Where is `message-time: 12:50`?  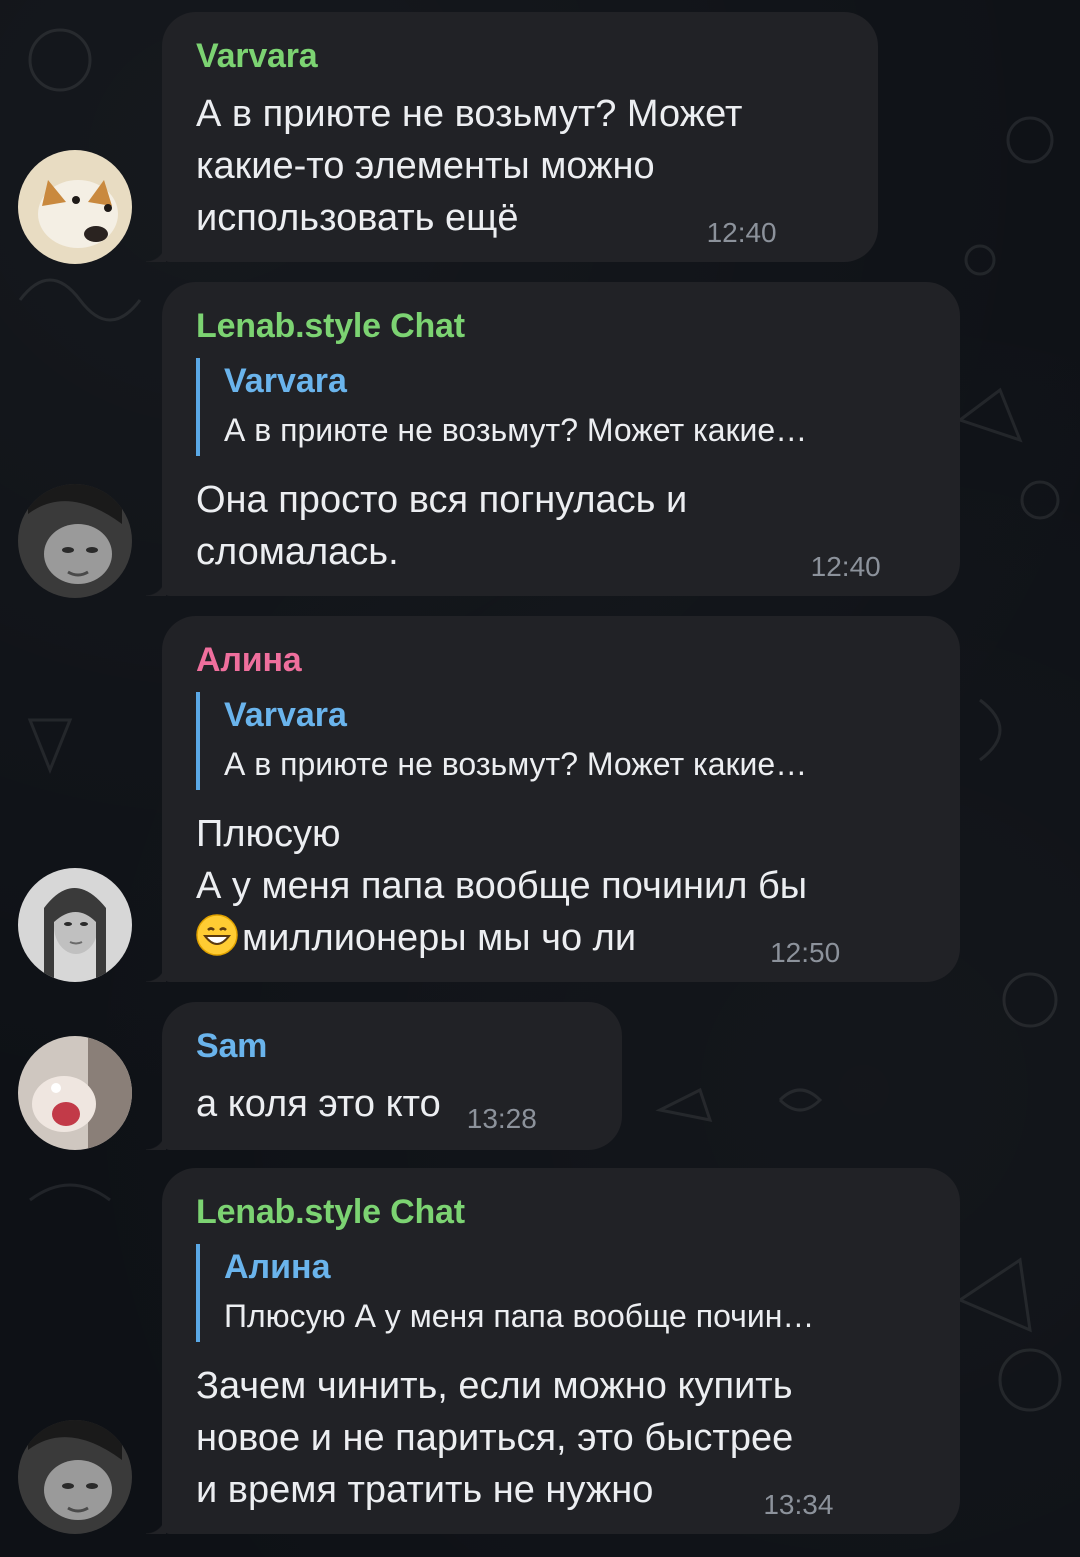 message-time: 12:50 is located at coordinates (805, 952).